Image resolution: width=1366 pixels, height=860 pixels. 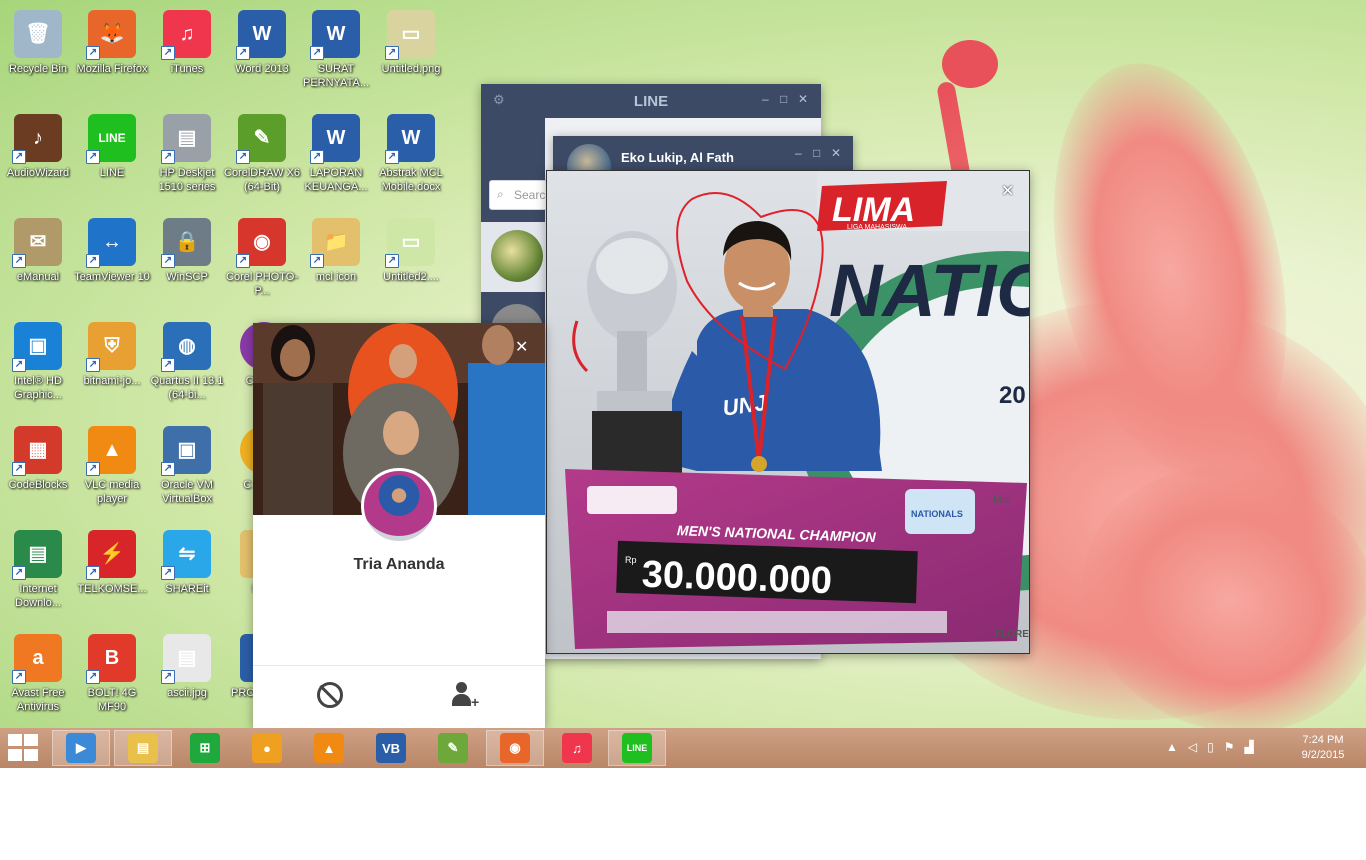 I want to click on taskbar-app-firefox: ◉, so click(x=515, y=748).